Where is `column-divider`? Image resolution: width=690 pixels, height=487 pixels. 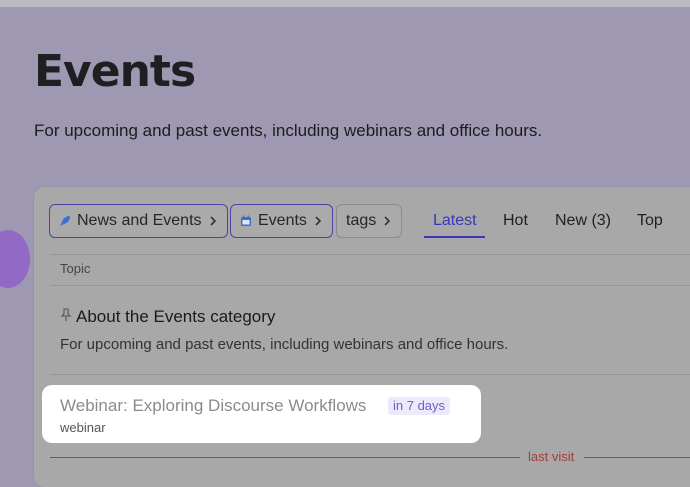
column-divider is located at coordinates (370, 285).